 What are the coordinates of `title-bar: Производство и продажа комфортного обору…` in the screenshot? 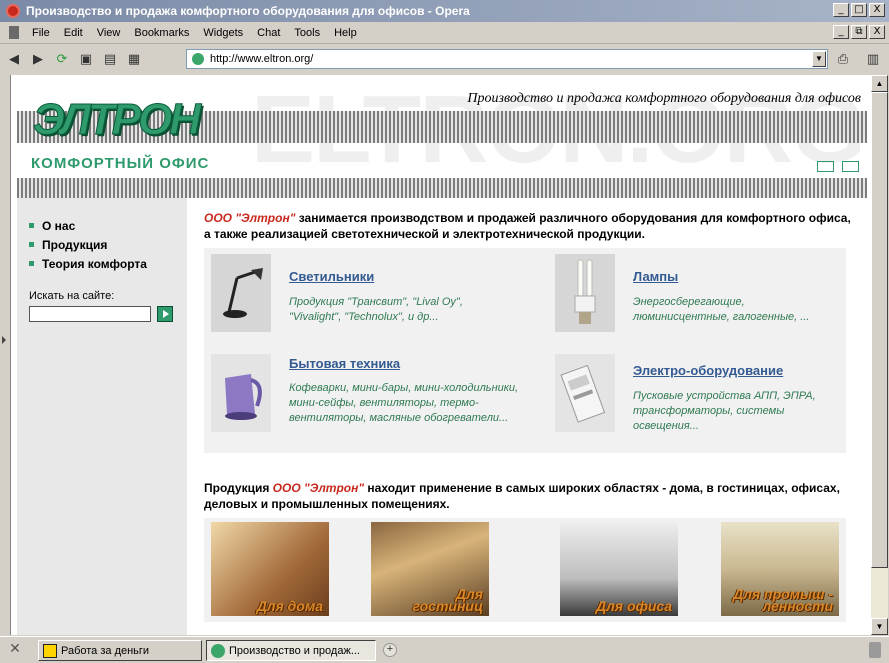 It's located at (444, 11).